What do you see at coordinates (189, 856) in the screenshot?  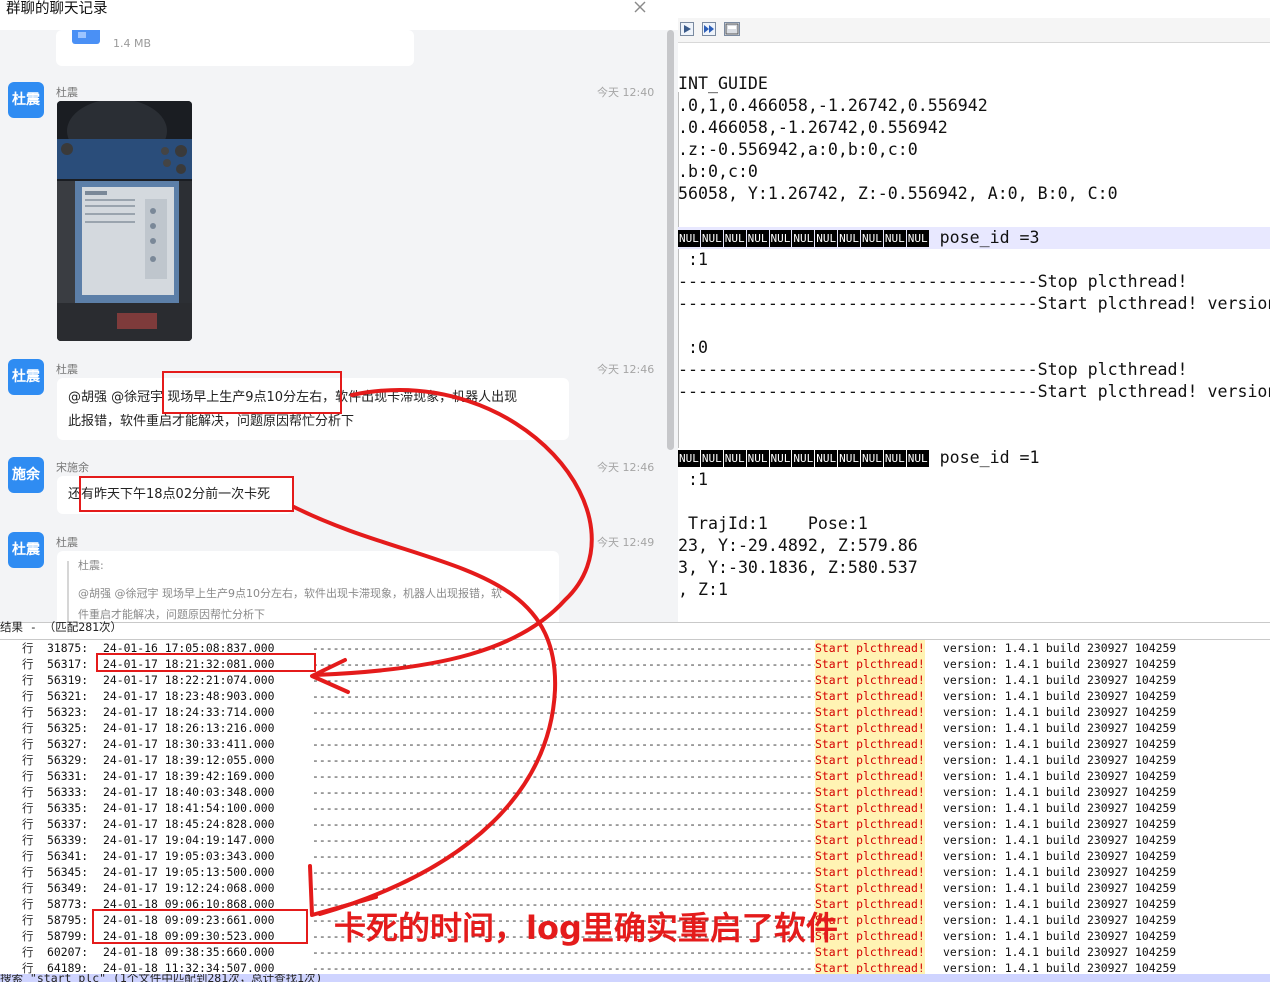 I see `log-timestamp: 24-01-17 19:05:03:343.000` at bounding box center [189, 856].